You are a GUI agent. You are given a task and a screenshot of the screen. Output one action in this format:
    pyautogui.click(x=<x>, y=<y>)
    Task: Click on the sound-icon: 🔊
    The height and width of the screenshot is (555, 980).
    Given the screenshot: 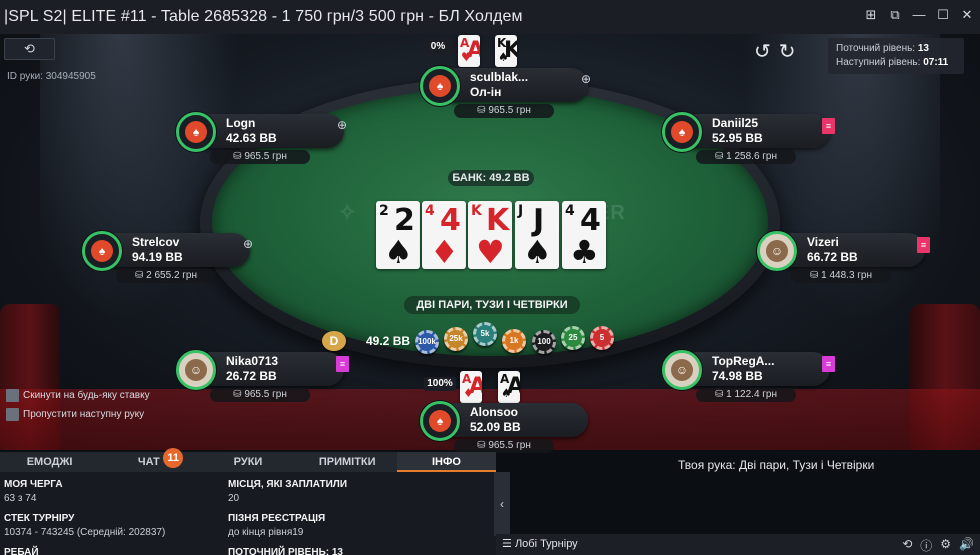 What is the action you would take?
    pyautogui.click(x=966, y=545)
    